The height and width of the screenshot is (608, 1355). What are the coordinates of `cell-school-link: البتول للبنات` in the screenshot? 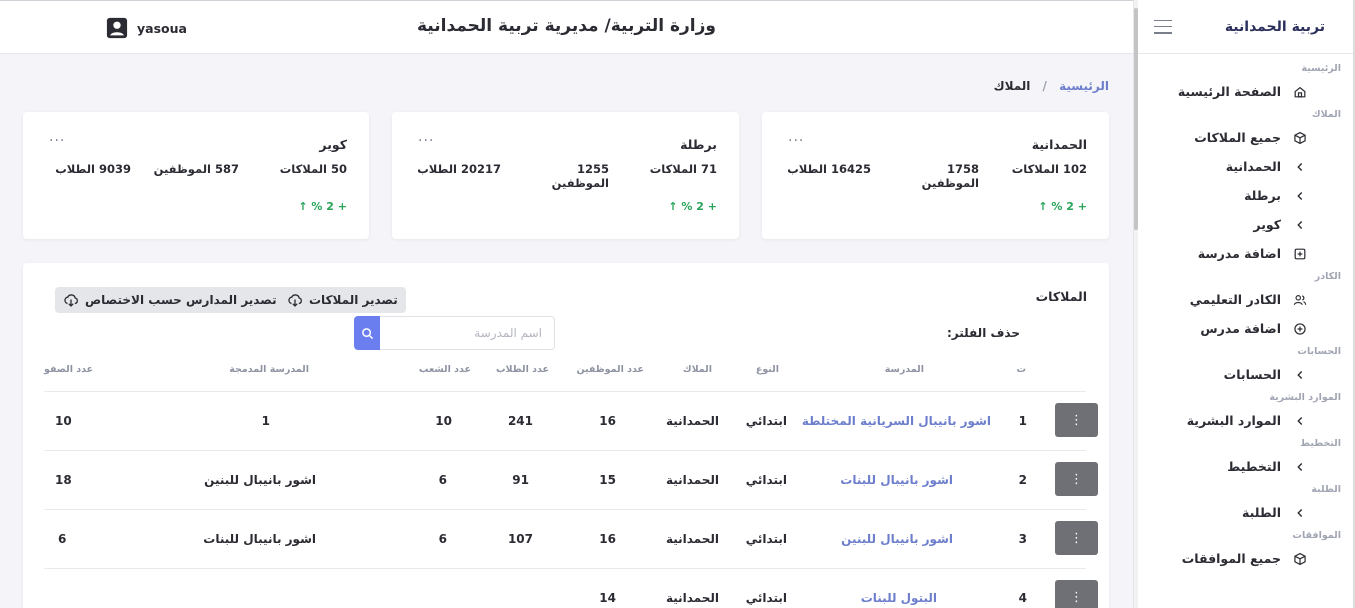 It's located at (899, 598).